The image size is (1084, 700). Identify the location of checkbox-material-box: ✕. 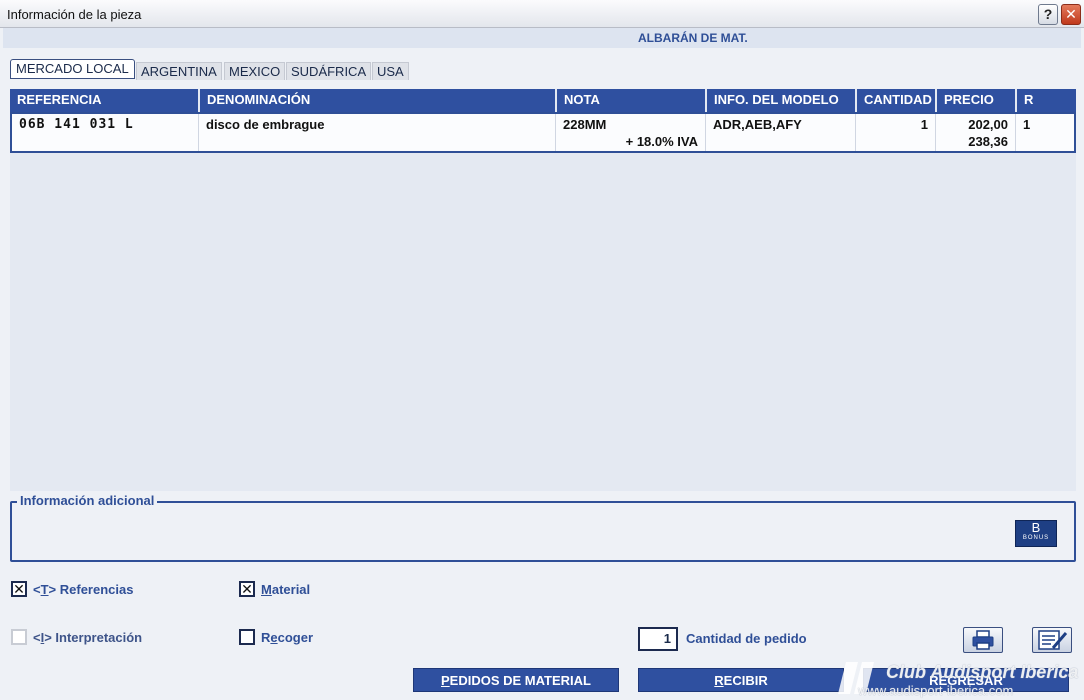
(247, 589).